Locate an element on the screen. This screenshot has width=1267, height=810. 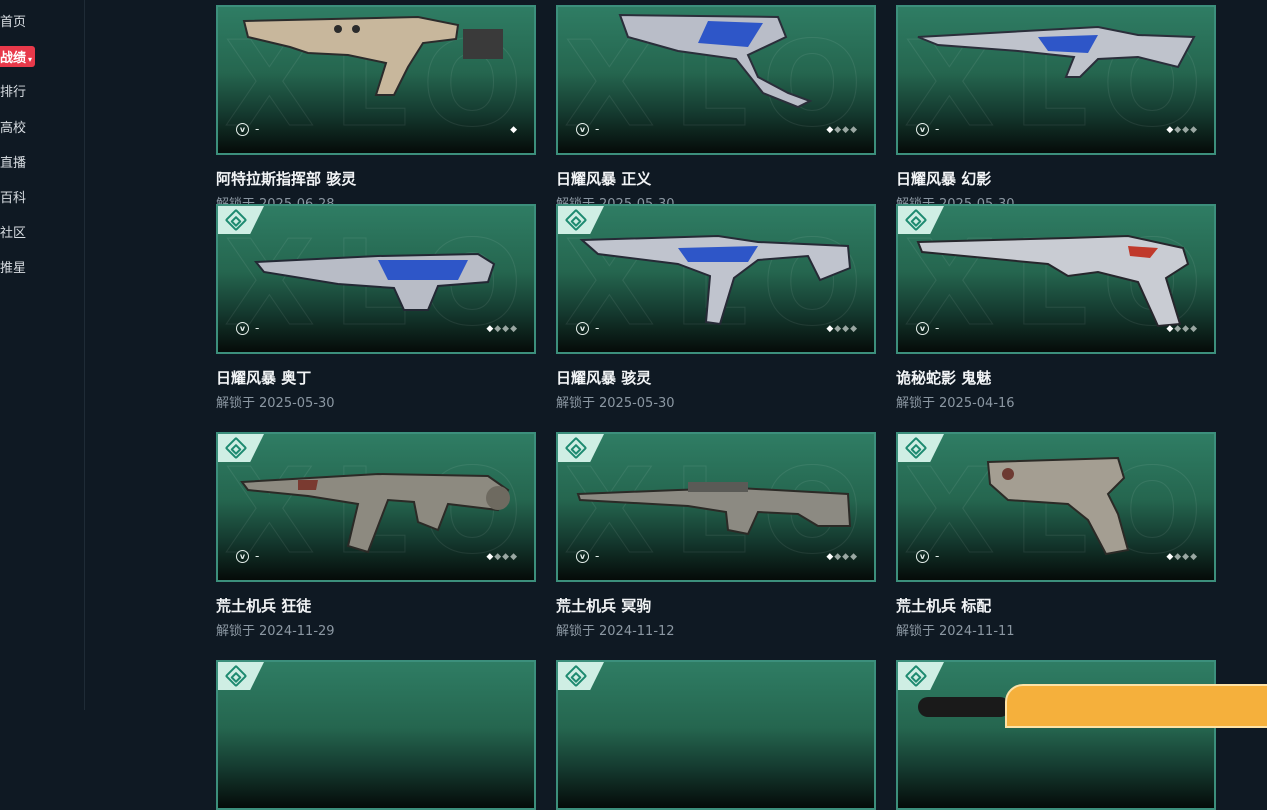
skin-card: XLOIv-◆◆◆◆日耀风暴 奥丁解锁于2025-05-30 is located at coordinates (376, 307).